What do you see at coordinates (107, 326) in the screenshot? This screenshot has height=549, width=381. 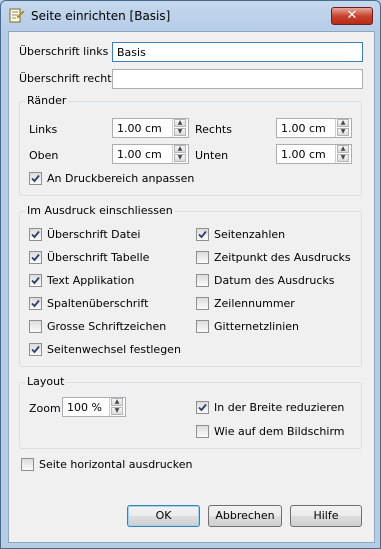 I see `checkbox-label: Grosse Schriftzeichen` at bounding box center [107, 326].